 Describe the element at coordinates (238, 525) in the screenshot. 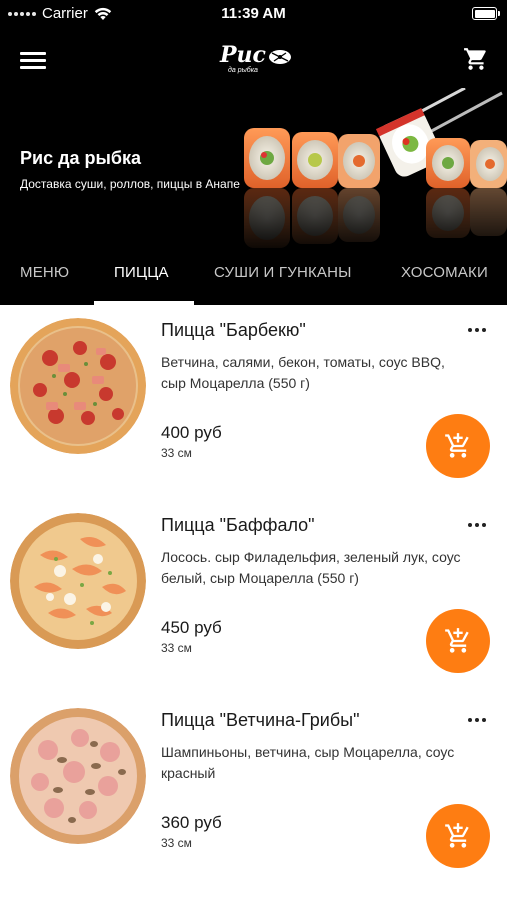

I see `item-name: Пицца "Баффало"` at that location.